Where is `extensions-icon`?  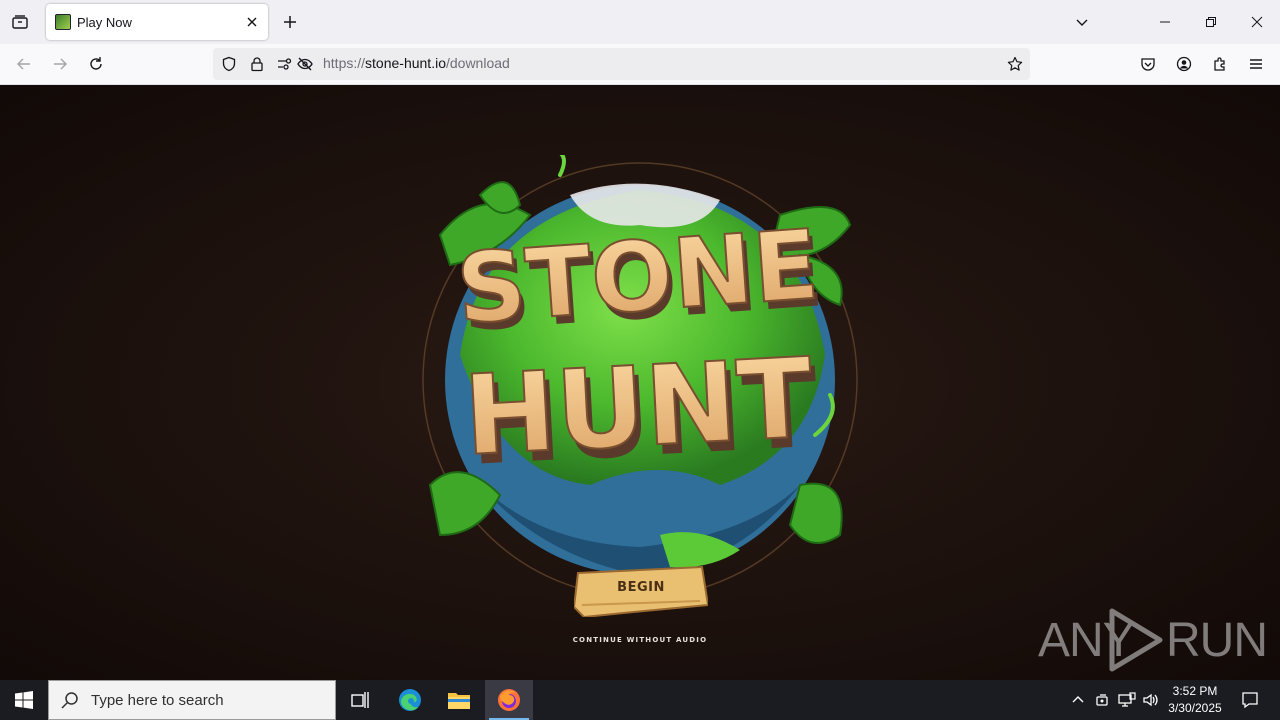 extensions-icon is located at coordinates (1220, 64).